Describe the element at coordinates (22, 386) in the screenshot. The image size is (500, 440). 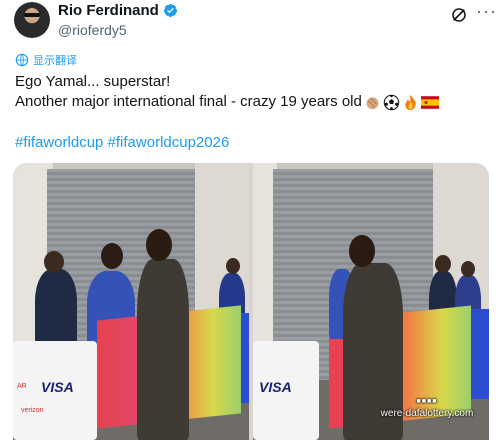
I see `banner-text: AR` at that location.